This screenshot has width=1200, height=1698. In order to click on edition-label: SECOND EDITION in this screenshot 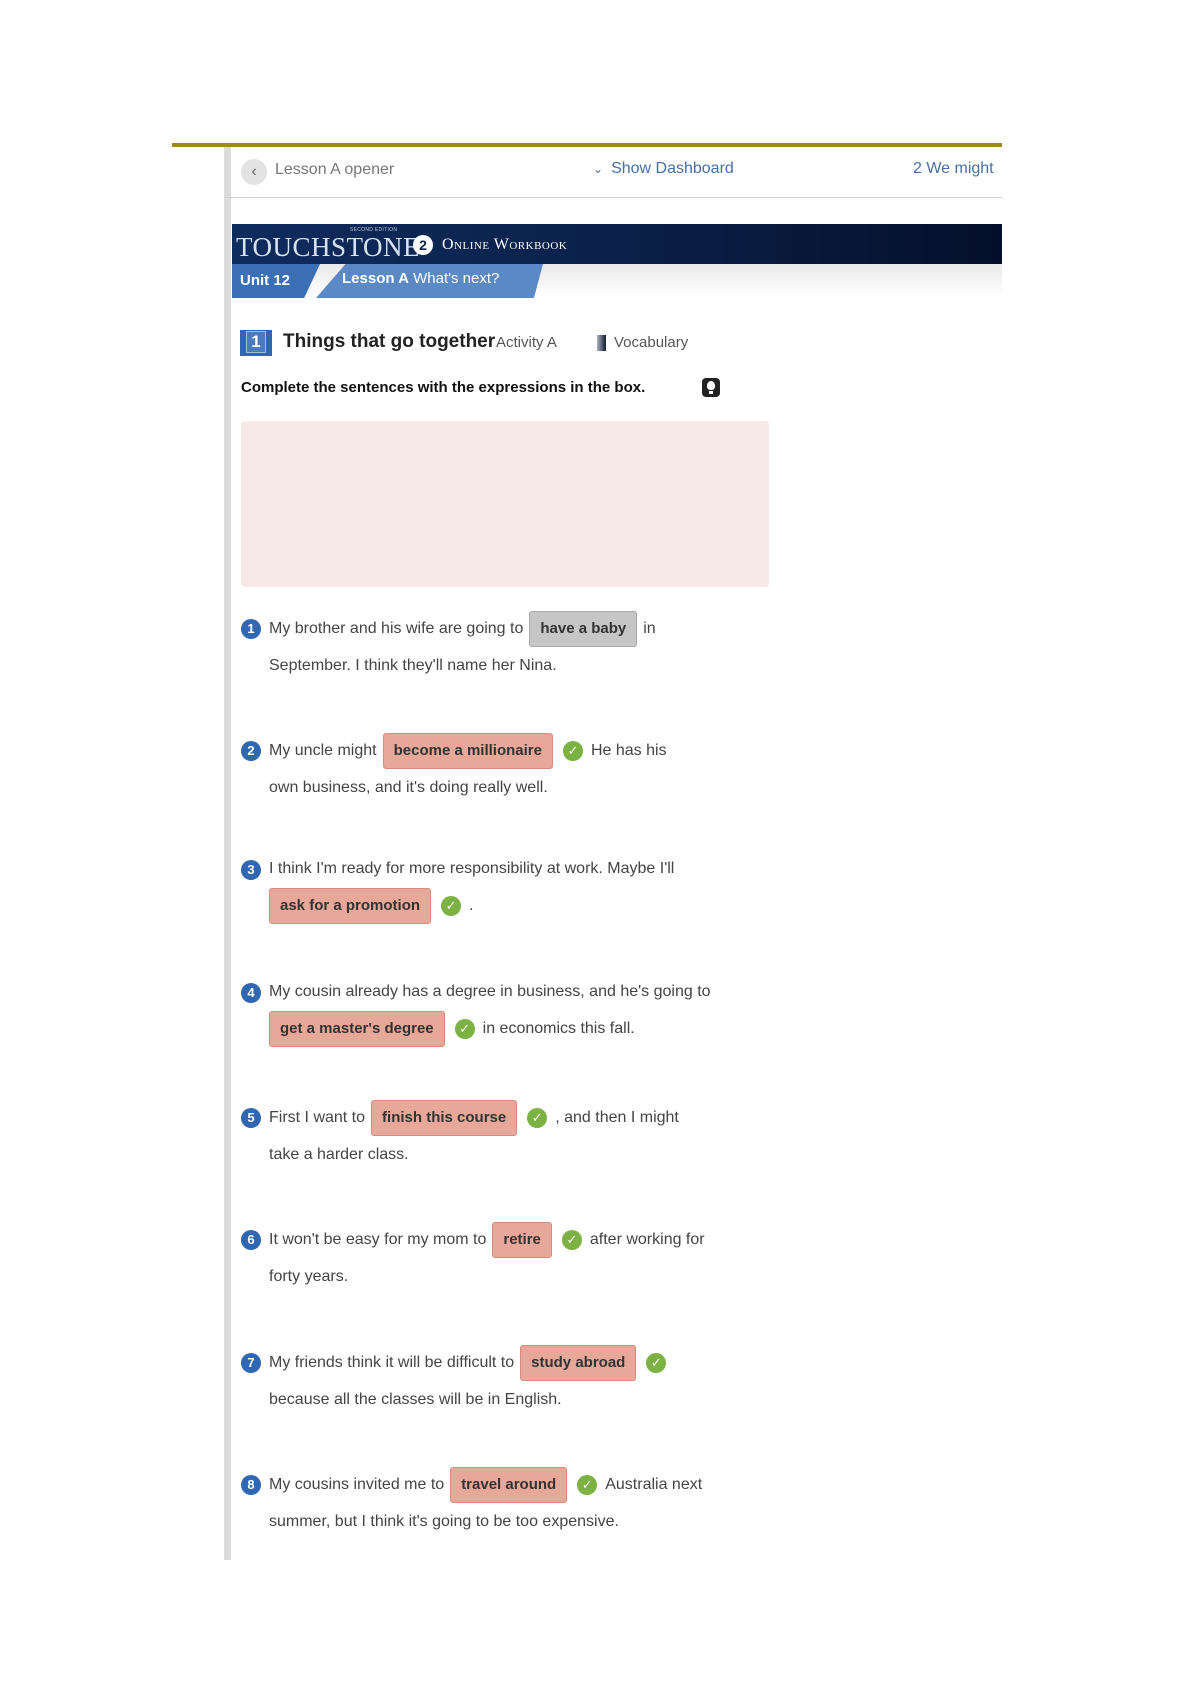, I will do `click(374, 230)`.